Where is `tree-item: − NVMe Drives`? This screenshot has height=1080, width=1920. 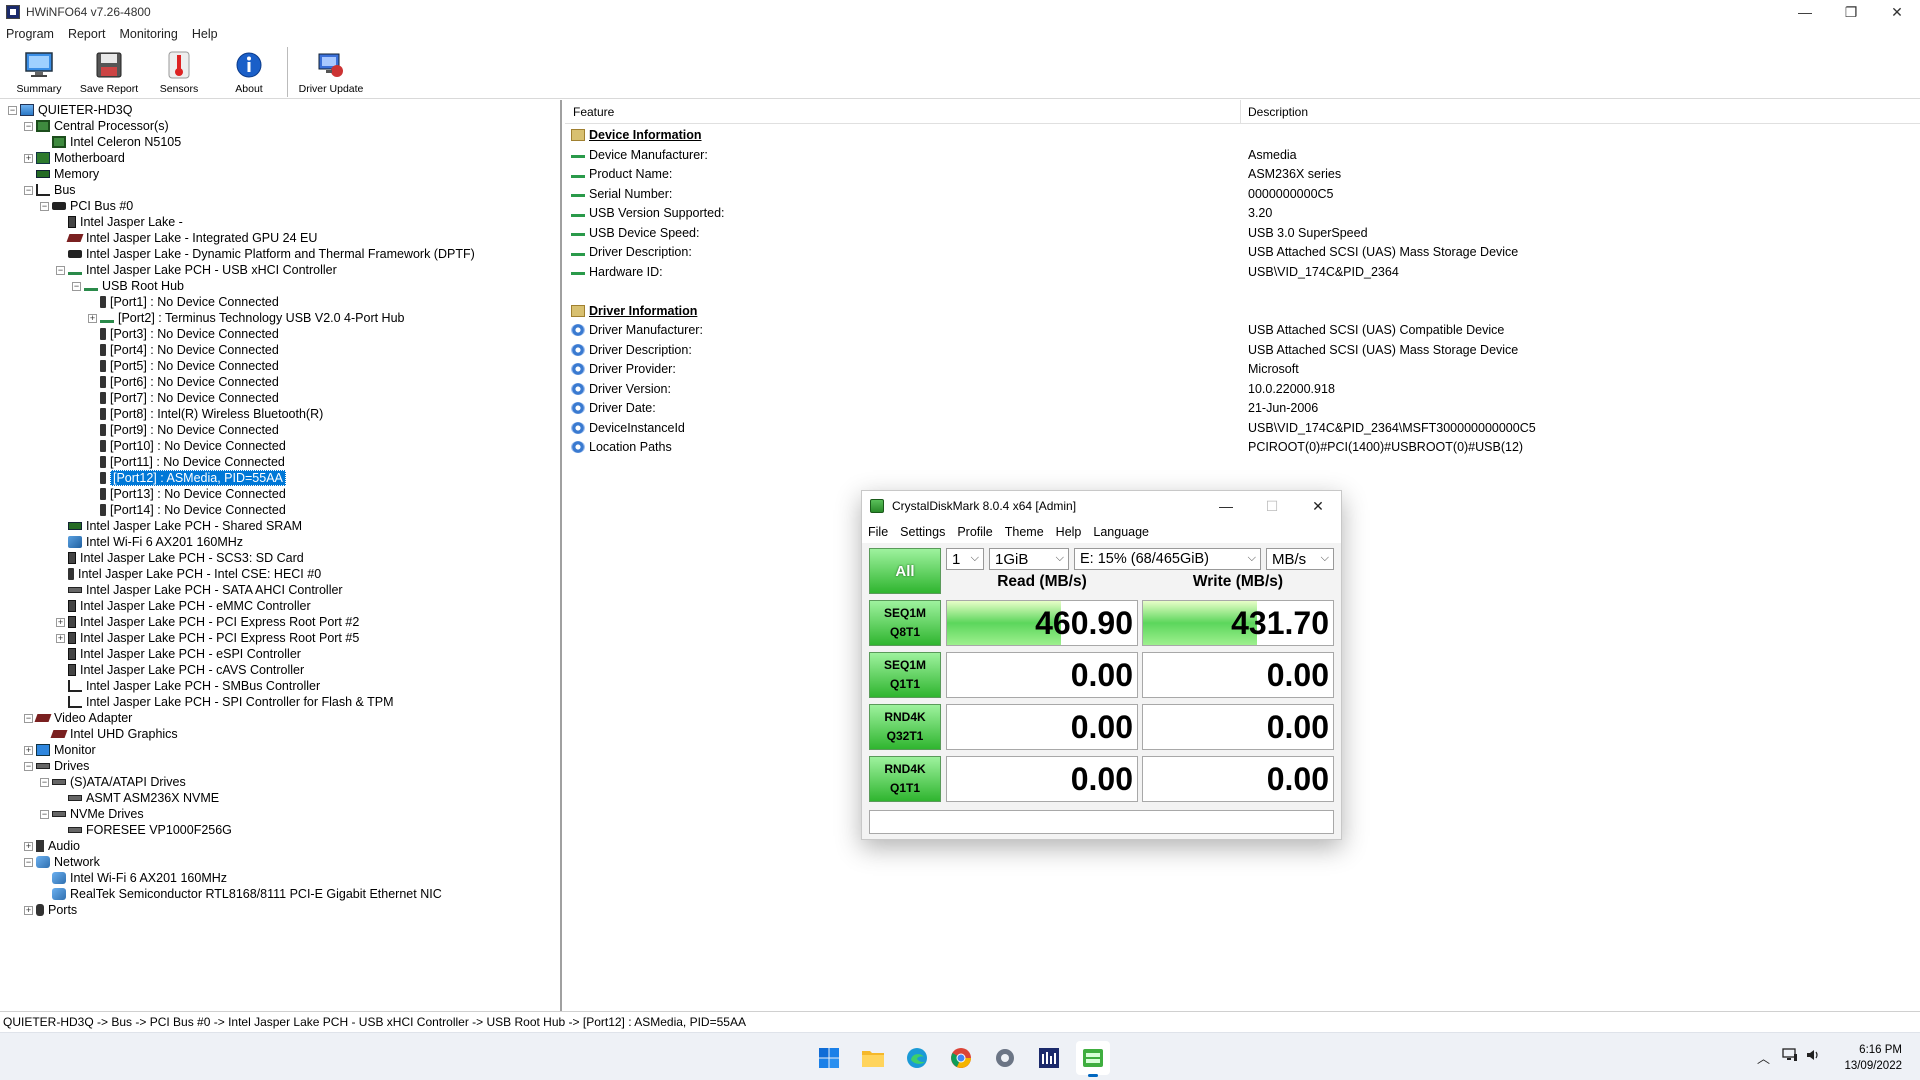 tree-item: − NVMe Drives is located at coordinates (92, 814).